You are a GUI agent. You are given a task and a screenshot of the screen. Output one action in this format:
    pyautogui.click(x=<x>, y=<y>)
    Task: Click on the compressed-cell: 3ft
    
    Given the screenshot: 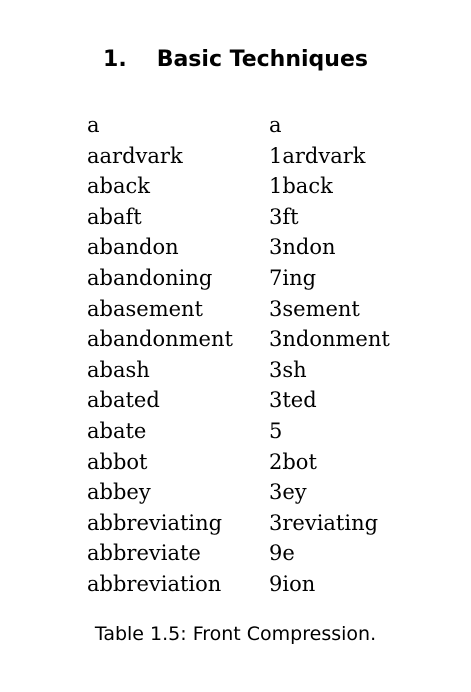 What is the action you would take?
    pyautogui.click(x=284, y=216)
    